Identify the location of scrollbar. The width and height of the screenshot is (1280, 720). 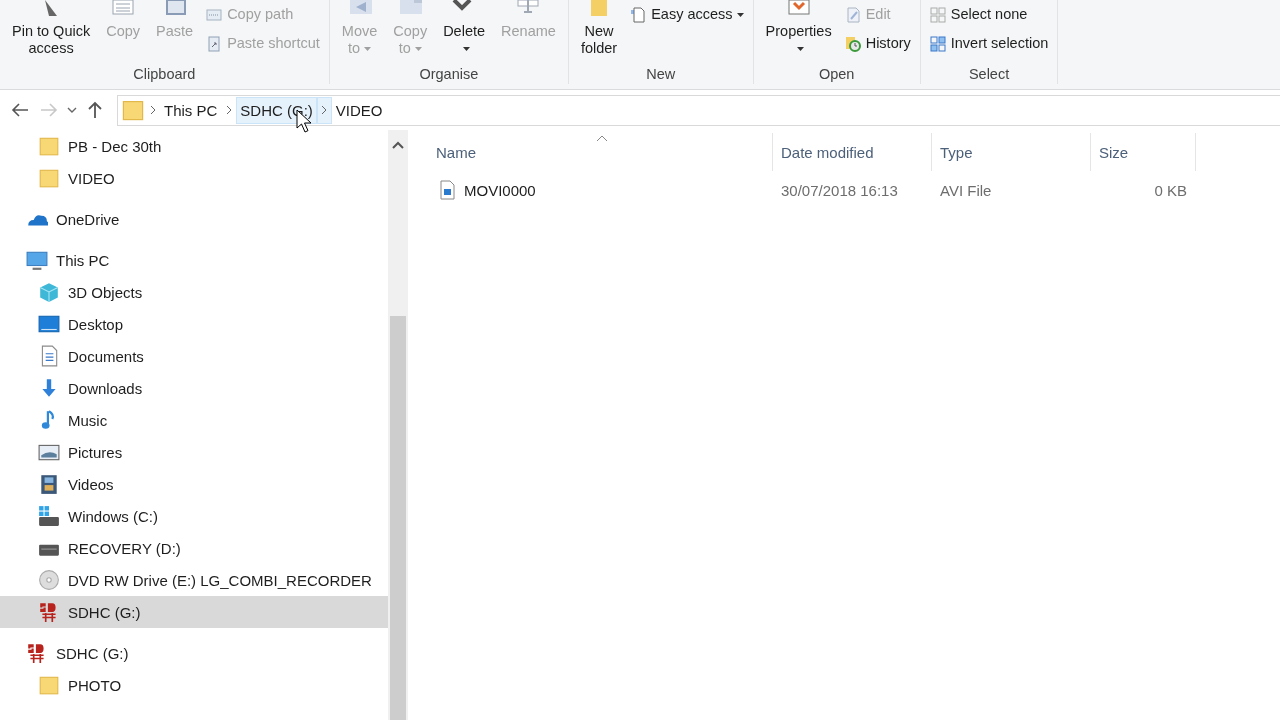
(398, 425).